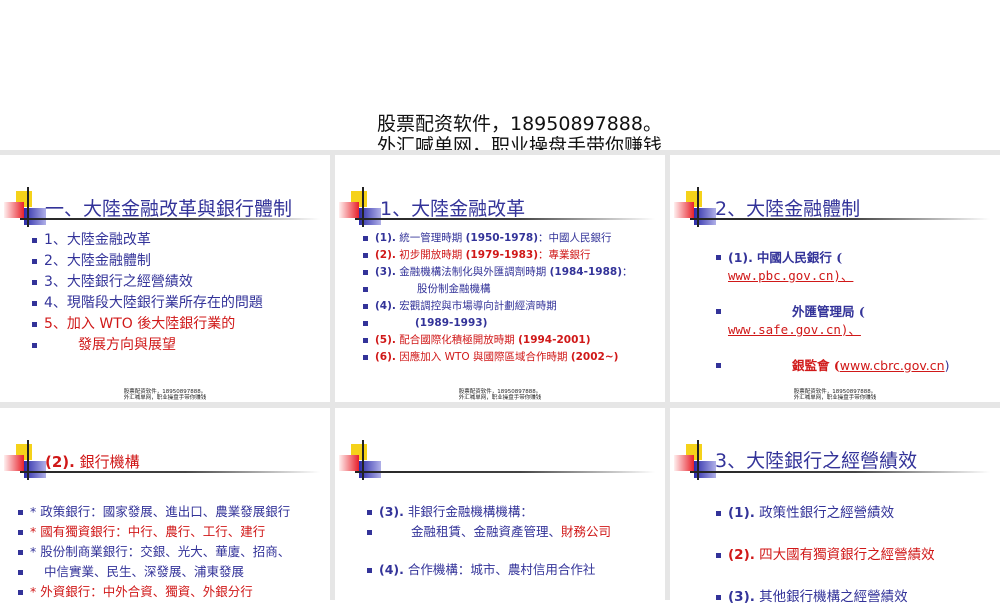 This screenshot has width=1000, height=608. What do you see at coordinates (498, 238) in the screenshot?
I see `list-item: (1). 統一管理時期 (1950-1978)：中國人民銀行` at bounding box center [498, 238].